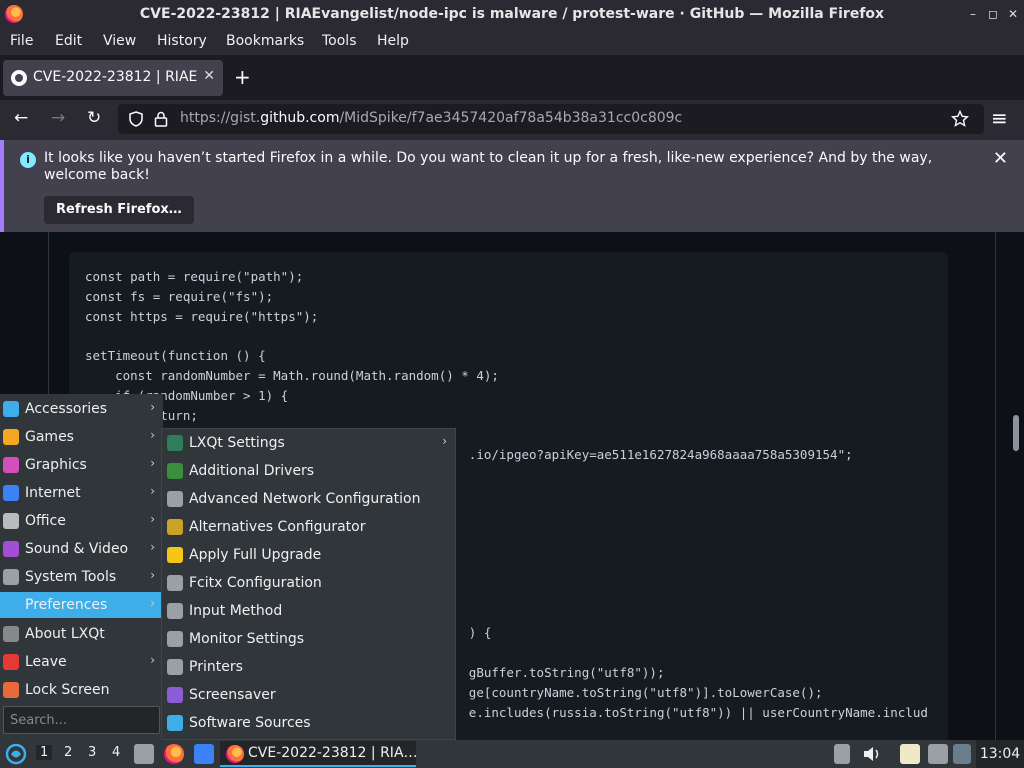 This screenshot has height=768, width=1024. I want to click on menu-edit: Edit, so click(68, 41).